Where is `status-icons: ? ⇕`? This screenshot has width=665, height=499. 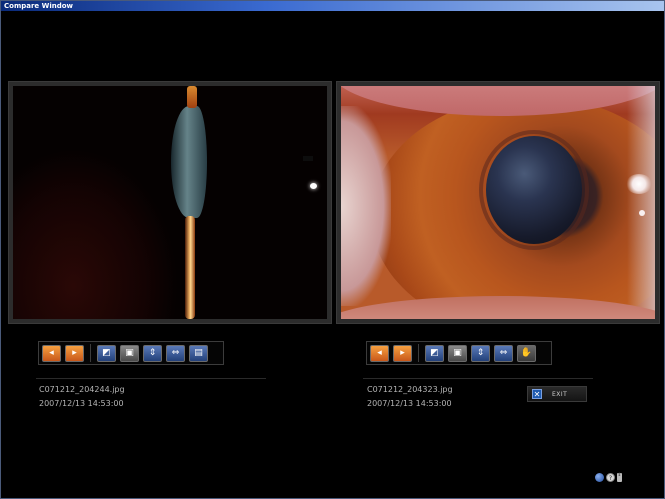 status-icons: ? ⇕ is located at coordinates (608, 477).